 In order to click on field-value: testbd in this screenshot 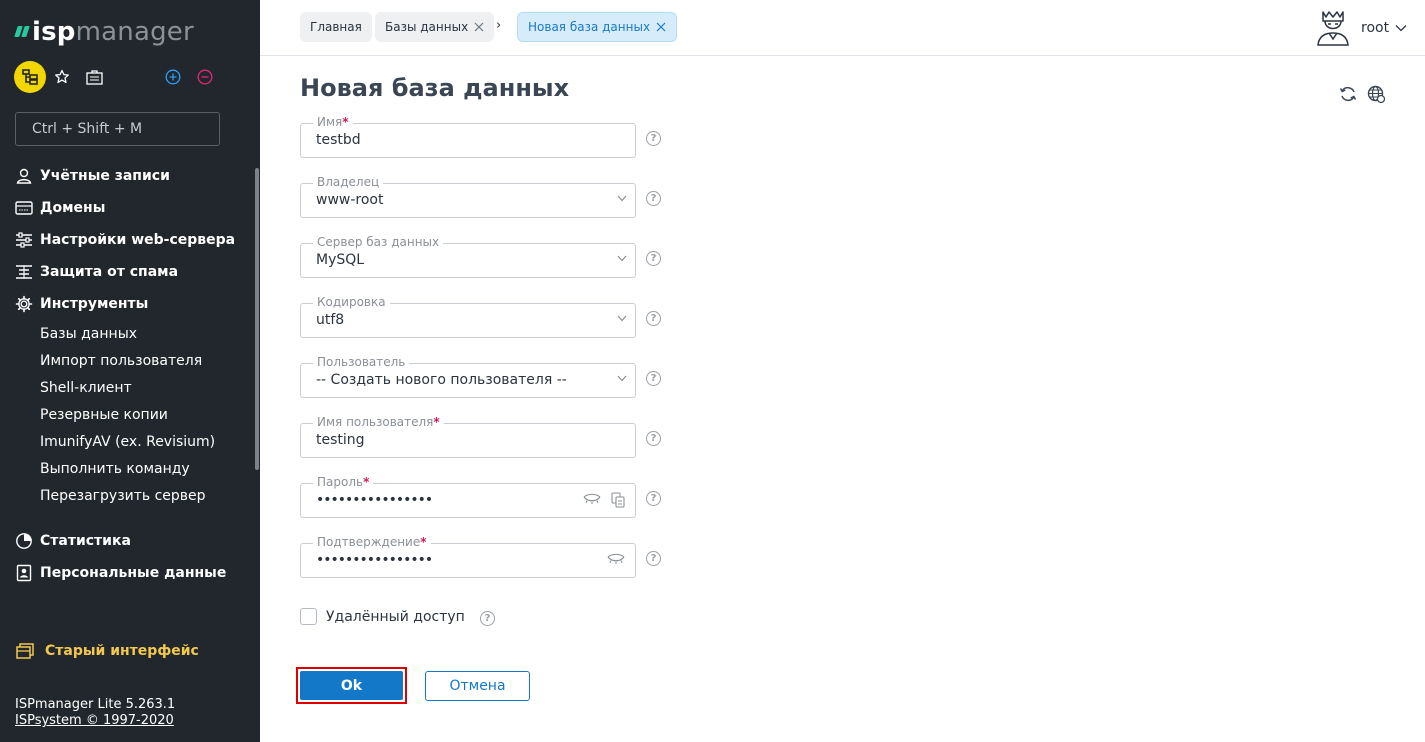, I will do `click(338, 140)`.